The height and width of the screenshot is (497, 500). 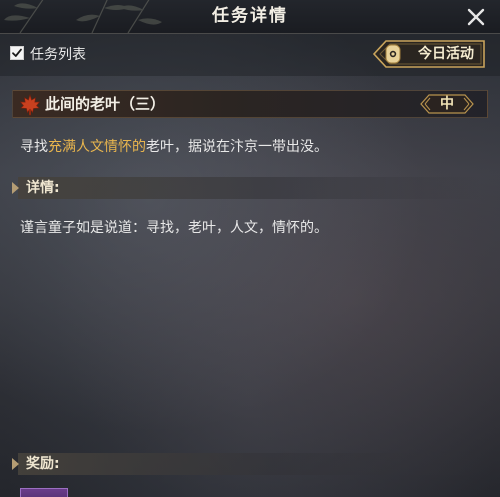 I want to click on rewards-marker-icon, so click(x=15, y=464).